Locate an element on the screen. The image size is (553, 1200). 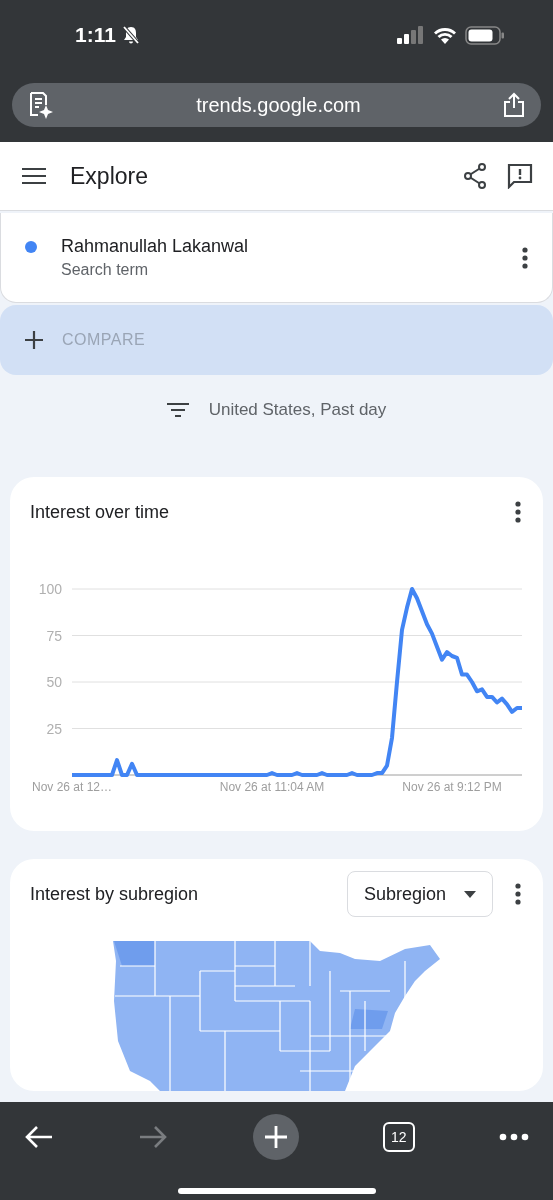
search-term-caption: Search term is located at coordinates (105, 270).